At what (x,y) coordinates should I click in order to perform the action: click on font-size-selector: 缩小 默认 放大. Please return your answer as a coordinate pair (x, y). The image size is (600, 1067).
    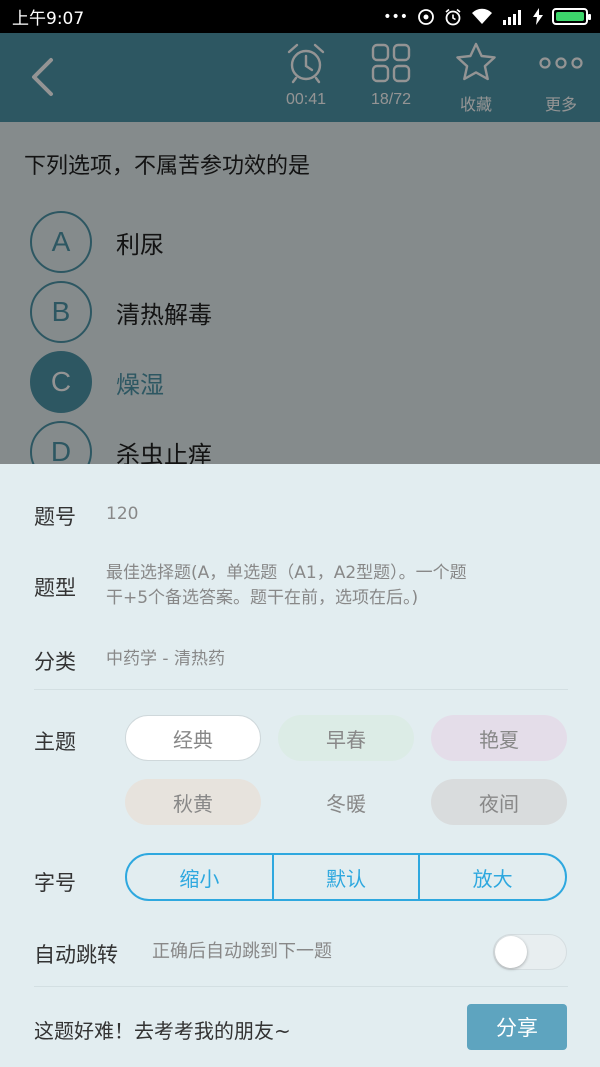
    Looking at the image, I should click on (346, 877).